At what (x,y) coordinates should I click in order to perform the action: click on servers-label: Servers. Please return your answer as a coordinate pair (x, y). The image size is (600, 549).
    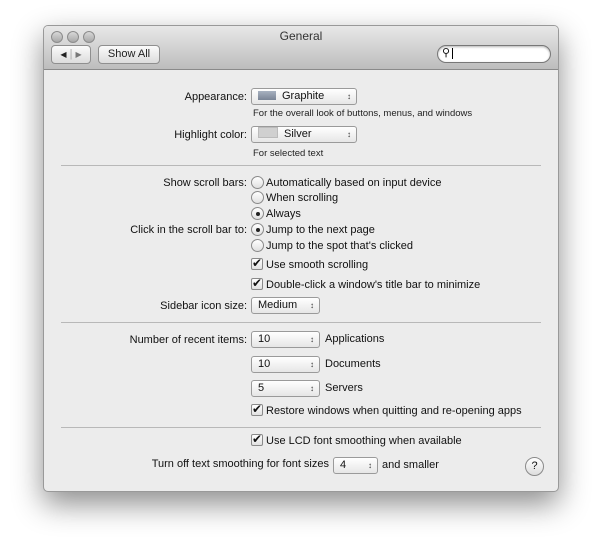
    Looking at the image, I should click on (344, 388).